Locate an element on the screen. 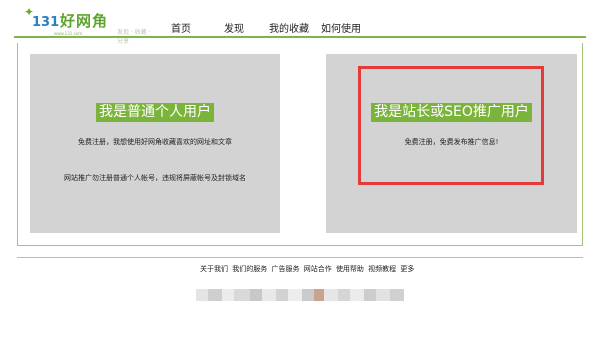  footer-link-services: 我们的服务 is located at coordinates (249, 269).